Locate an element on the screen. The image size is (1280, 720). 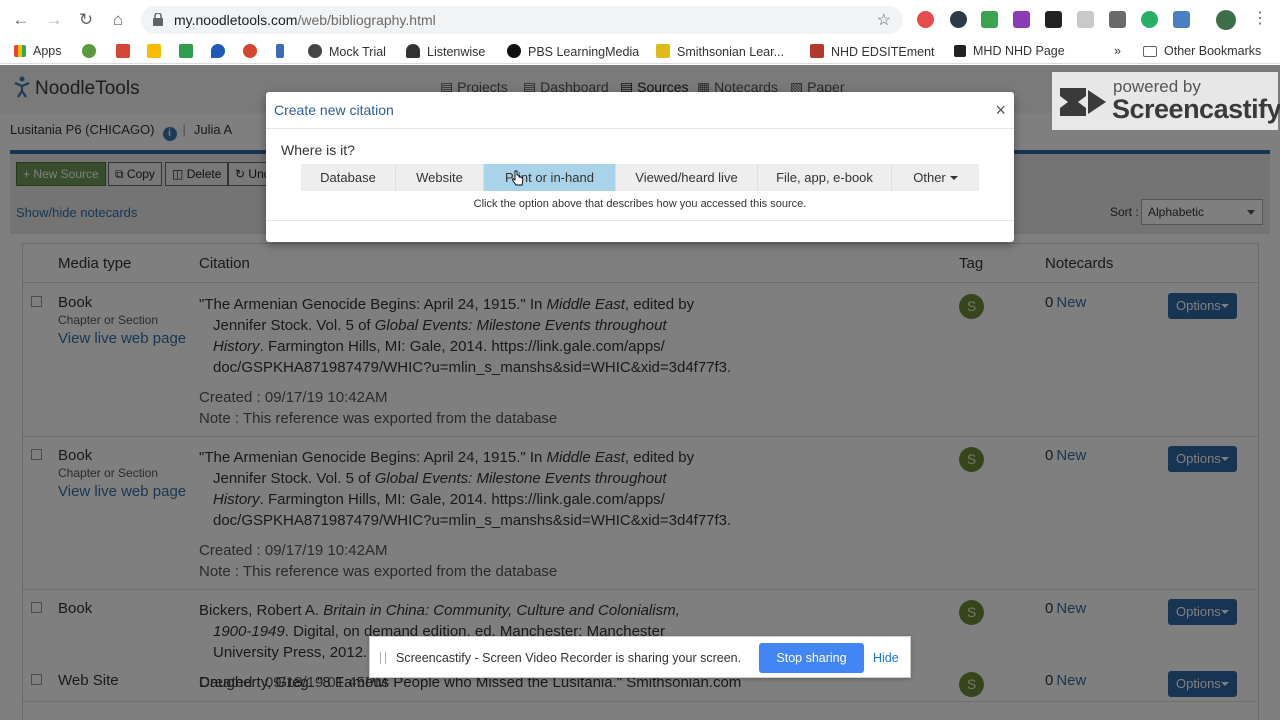
screencastify-watermark: powered by Screencastify is located at coordinates (1166, 101).